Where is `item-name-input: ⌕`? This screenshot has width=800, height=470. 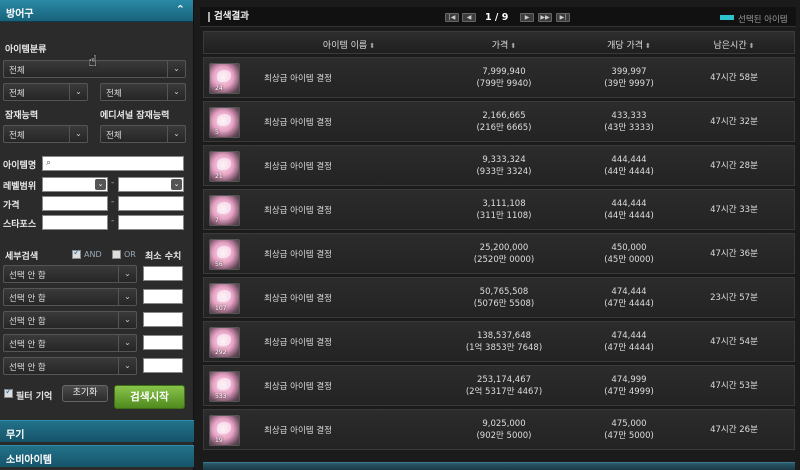 item-name-input: ⌕ is located at coordinates (113, 163).